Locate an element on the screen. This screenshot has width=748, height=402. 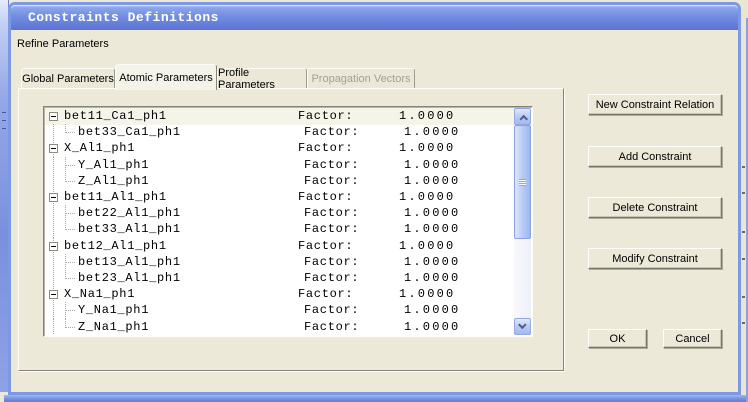
tab-profile-parameters: Profile Parameters is located at coordinates (262, 79).